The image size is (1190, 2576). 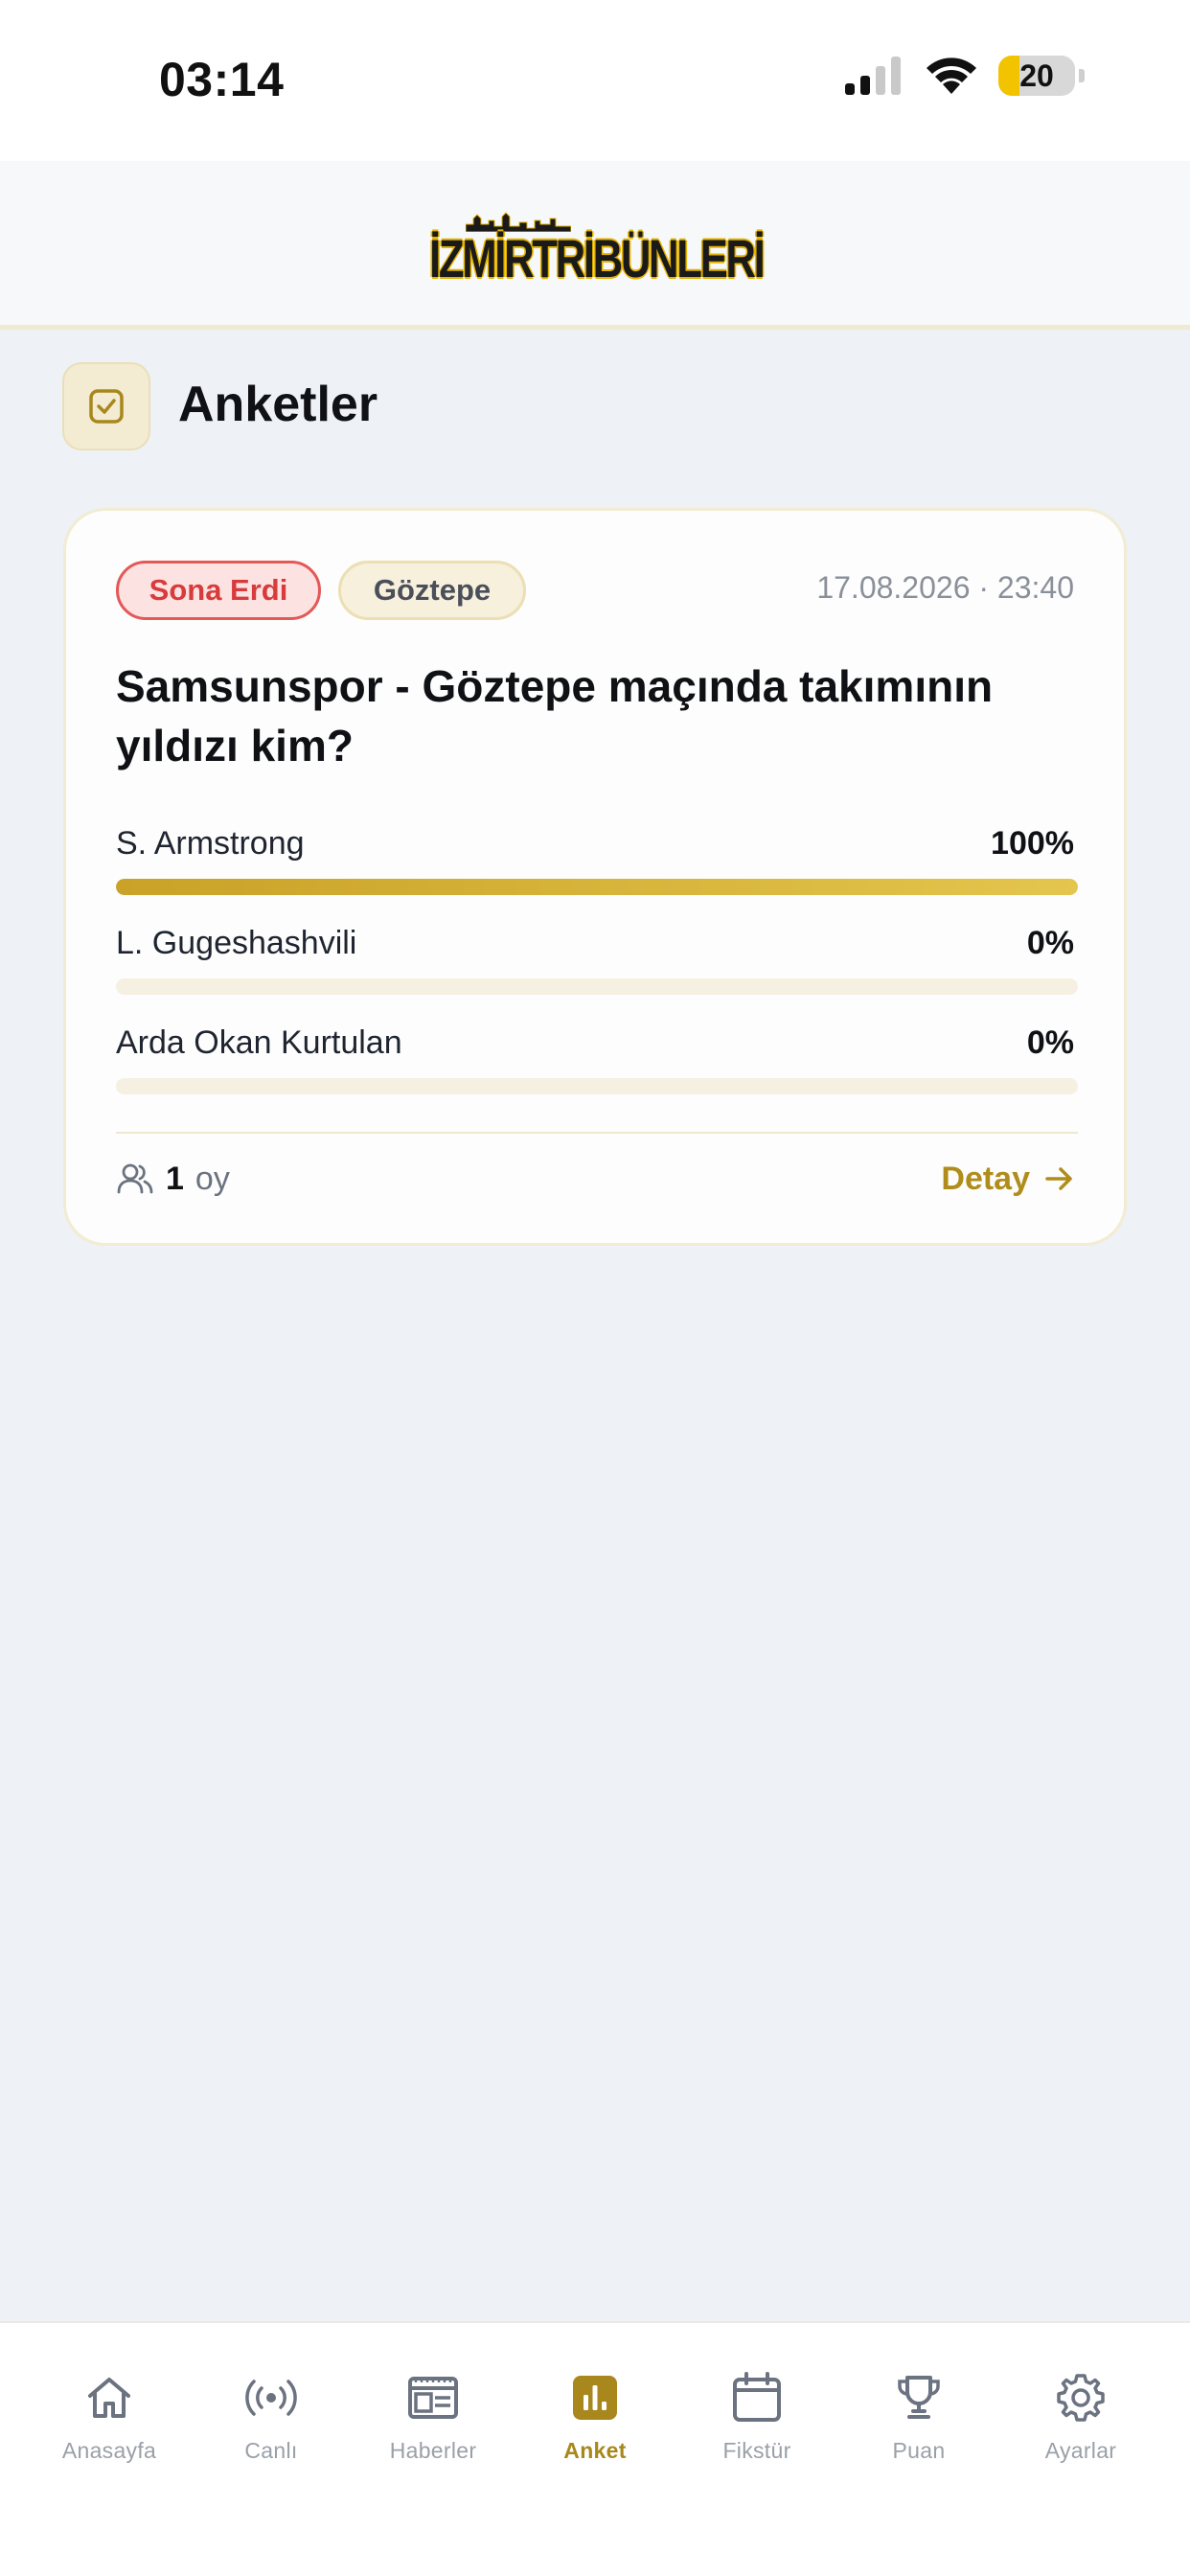 I want to click on team-badge: Göztepe, so click(x=432, y=590).